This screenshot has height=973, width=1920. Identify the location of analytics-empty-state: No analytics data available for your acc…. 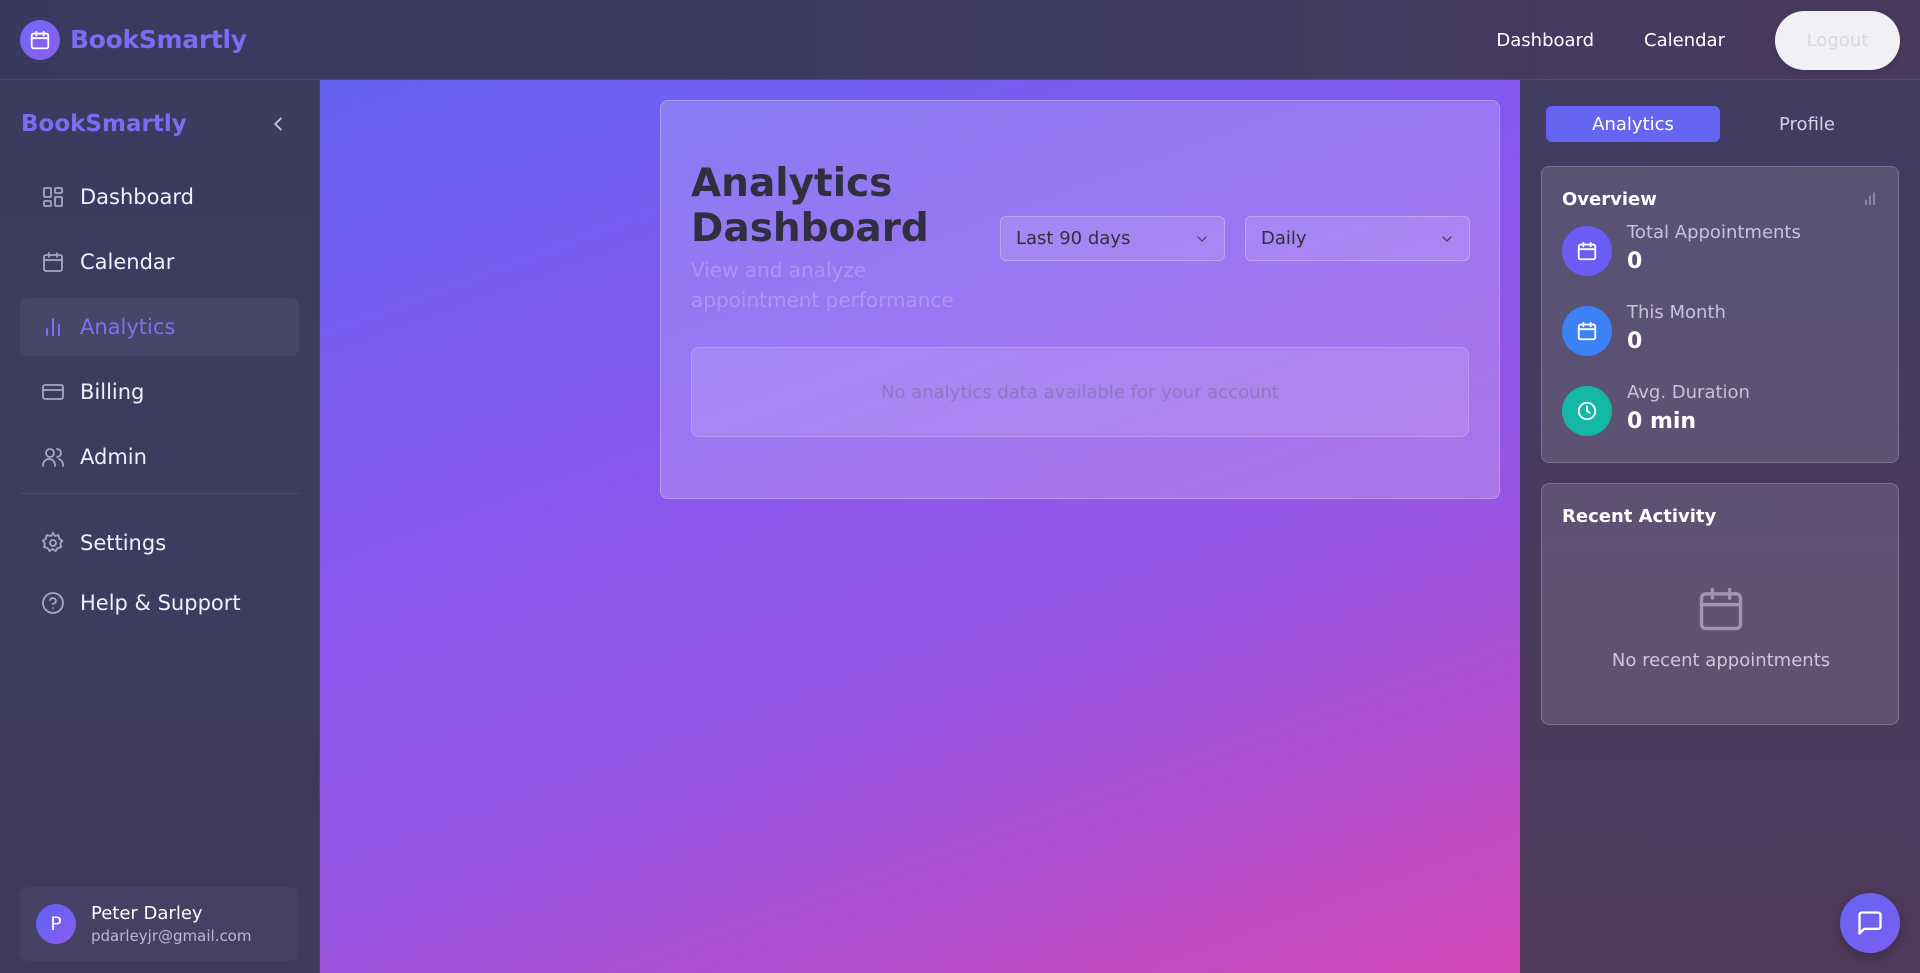
(1080, 392).